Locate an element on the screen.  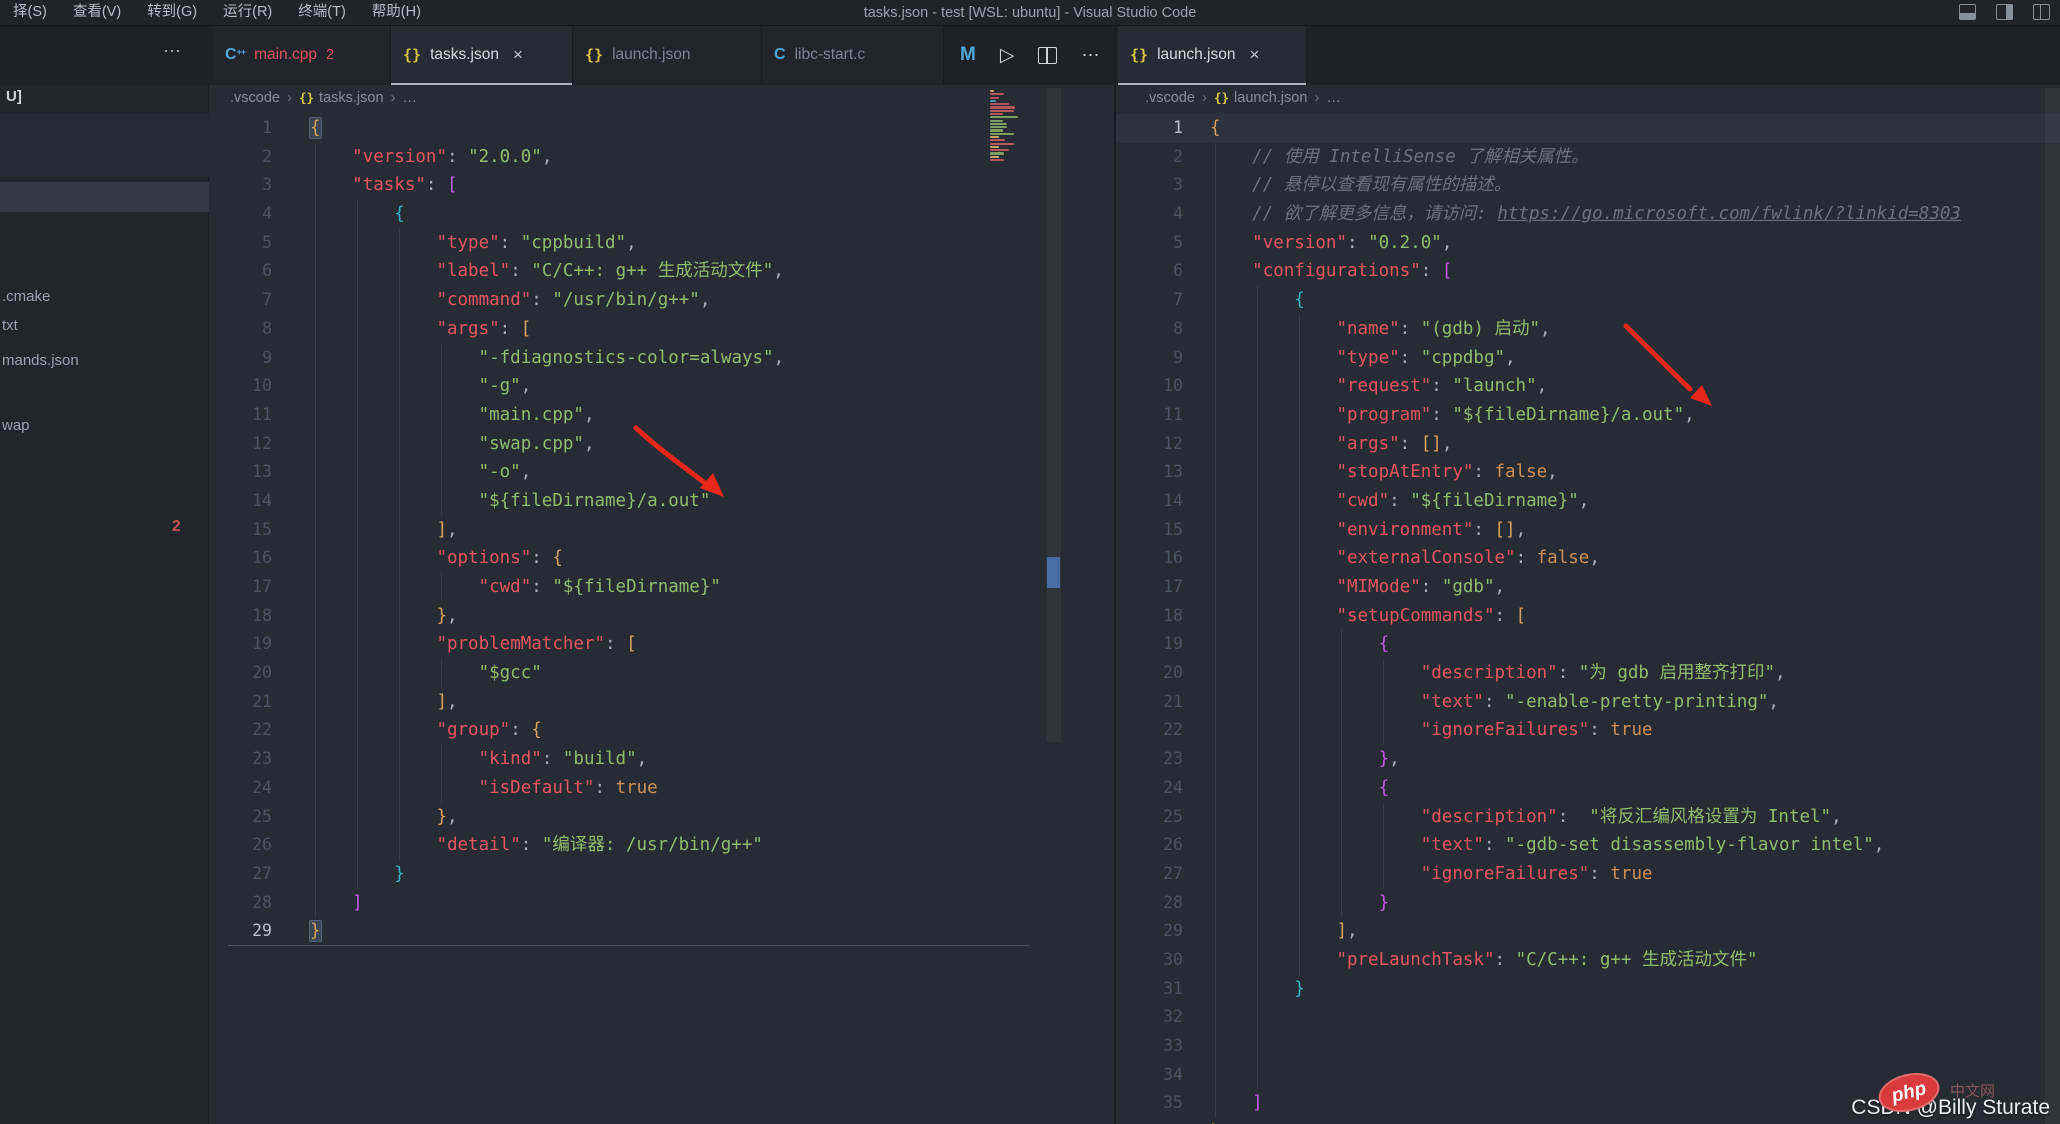
code-line: 33 is located at coordinates (1587, 1046).